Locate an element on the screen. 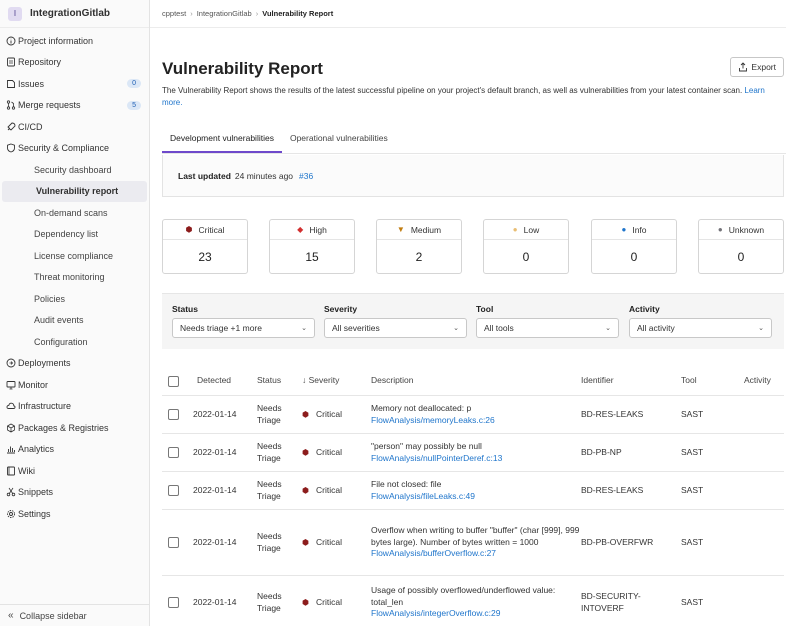 The width and height of the screenshot is (786, 626). sidebar-item-deployments: Deployments is located at coordinates (74, 364).